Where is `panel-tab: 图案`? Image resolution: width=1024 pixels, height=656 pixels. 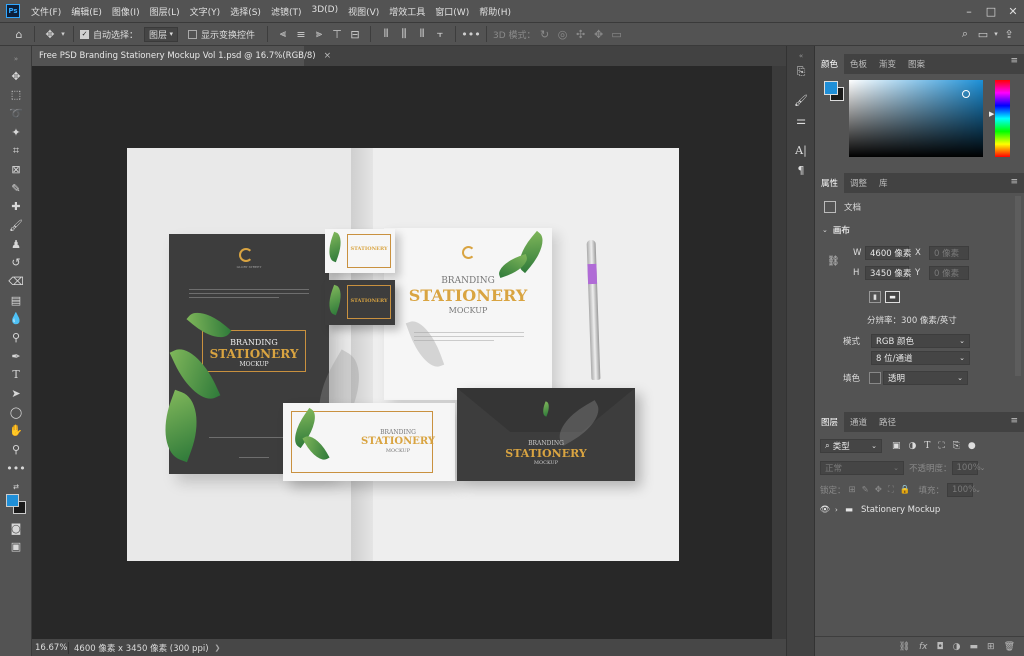 panel-tab: 图案 is located at coordinates (916, 64).